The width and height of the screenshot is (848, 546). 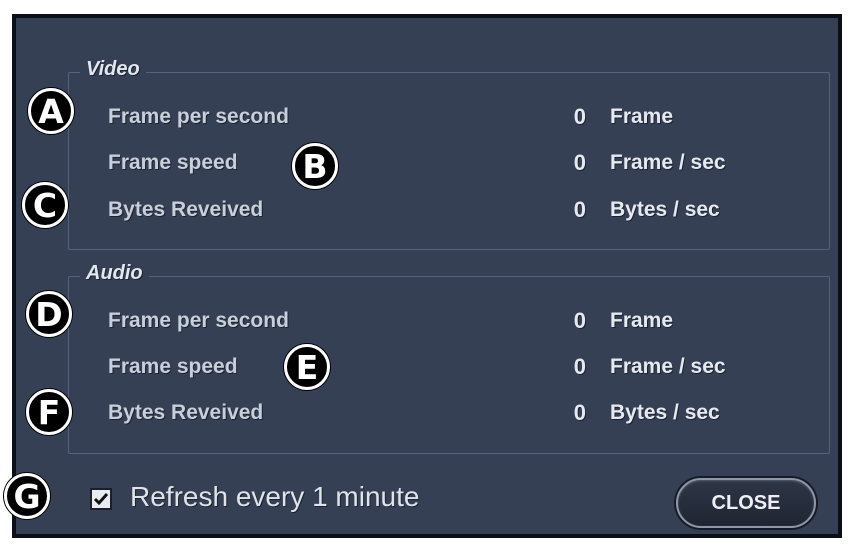 I want to click on video-bytes-received-value: 0, so click(x=579, y=209).